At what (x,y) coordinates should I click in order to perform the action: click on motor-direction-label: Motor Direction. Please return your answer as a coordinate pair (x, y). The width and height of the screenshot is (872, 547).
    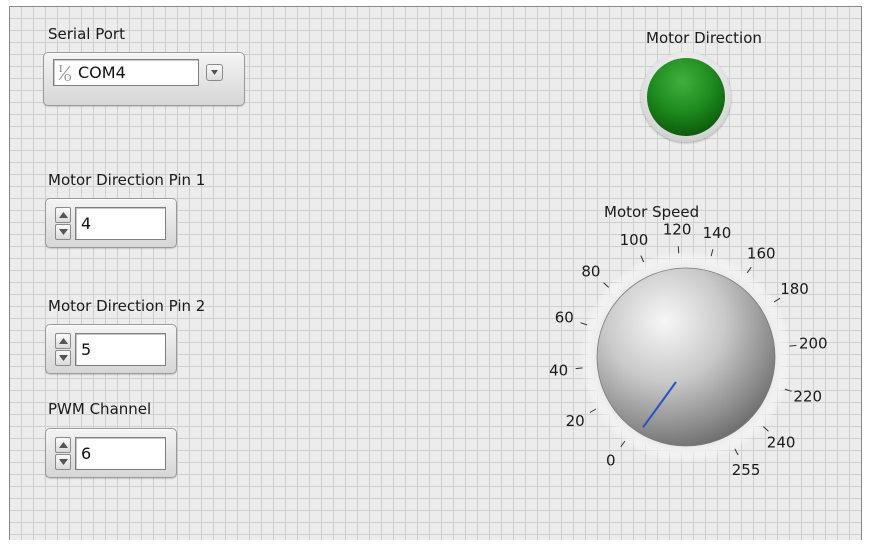
    Looking at the image, I should click on (704, 38).